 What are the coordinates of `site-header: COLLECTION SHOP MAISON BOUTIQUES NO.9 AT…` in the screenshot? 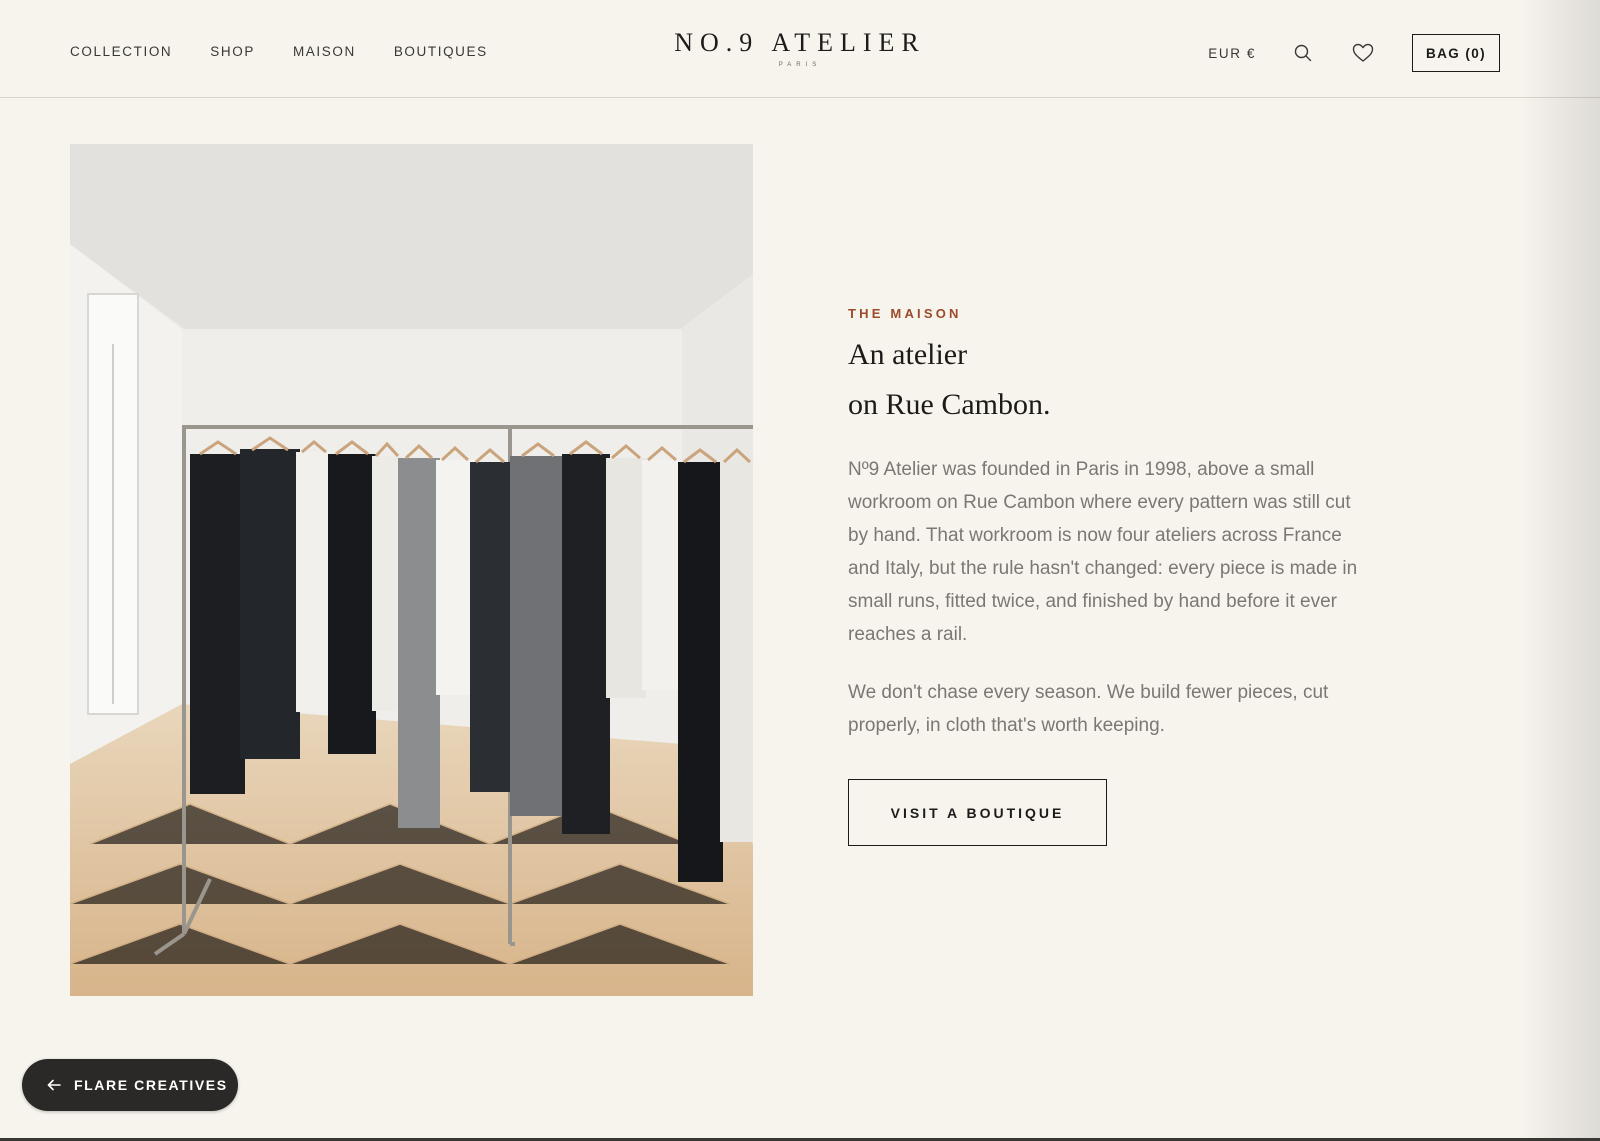 It's located at (800, 49).